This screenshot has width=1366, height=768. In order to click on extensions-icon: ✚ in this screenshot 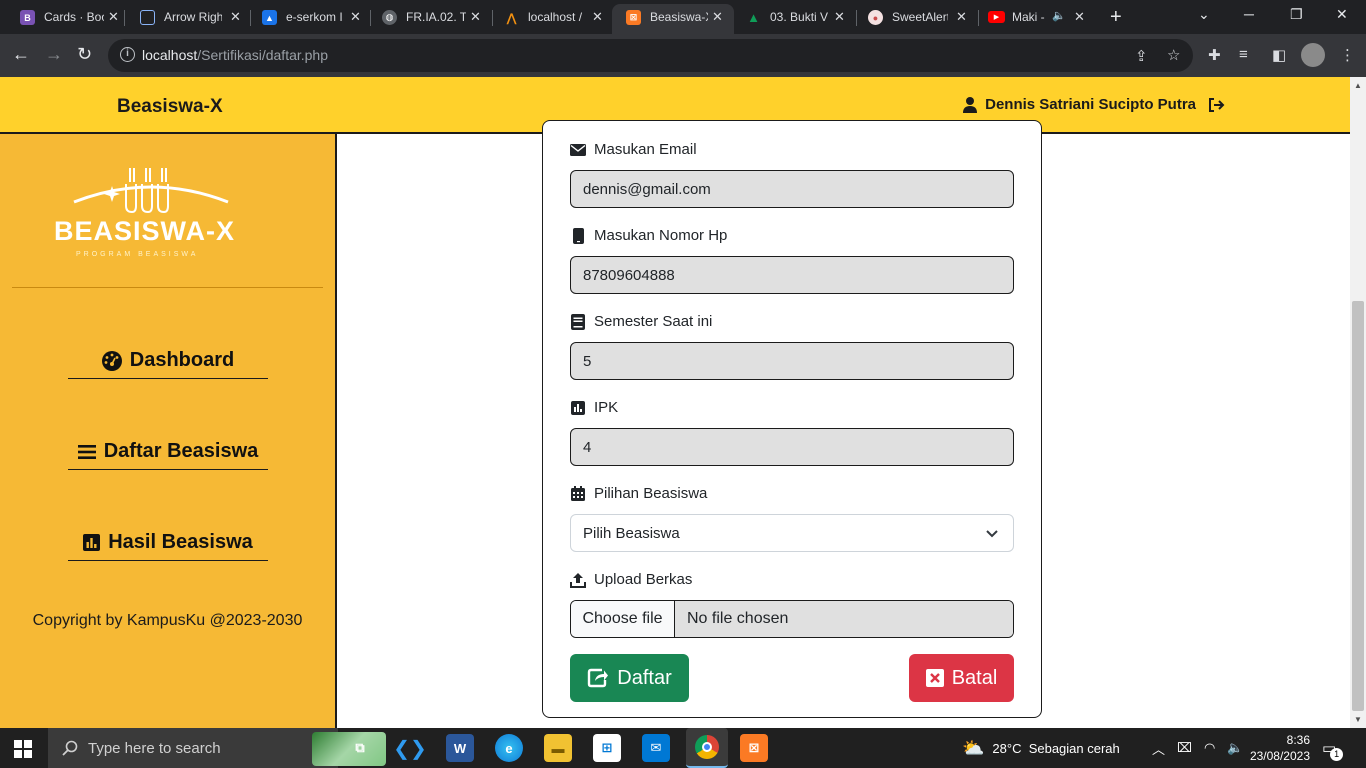, I will do `click(1214, 55)`.